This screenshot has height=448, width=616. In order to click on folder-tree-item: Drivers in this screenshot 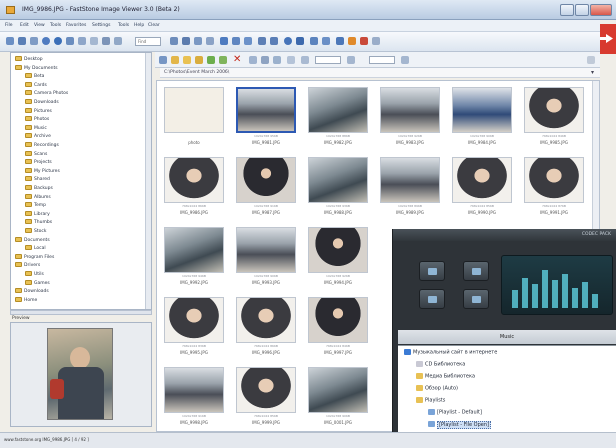, I will do `click(27, 266)`.